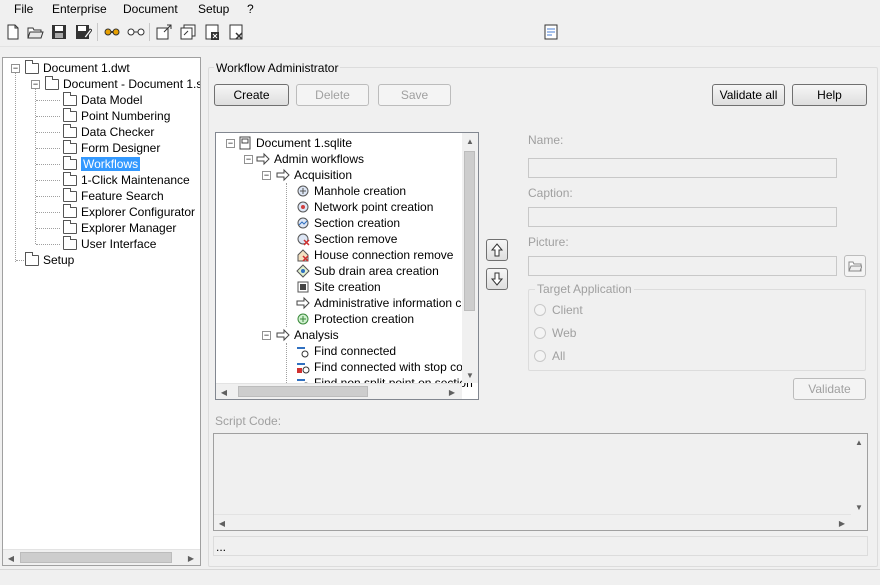 The height and width of the screenshot is (585, 880). Describe the element at coordinates (367, 271) in the screenshot. I see `wf-item-sub-drain-area-creation: Sub drain area creation` at that location.